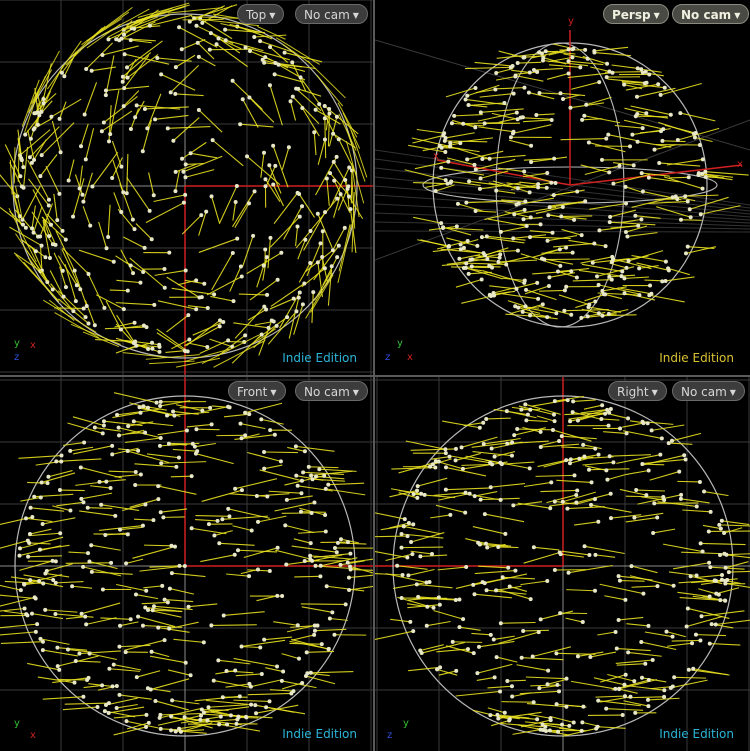 The height and width of the screenshot is (751, 750). What do you see at coordinates (711, 14) in the screenshot?
I see `camera-menu-persp: No cam ▼` at bounding box center [711, 14].